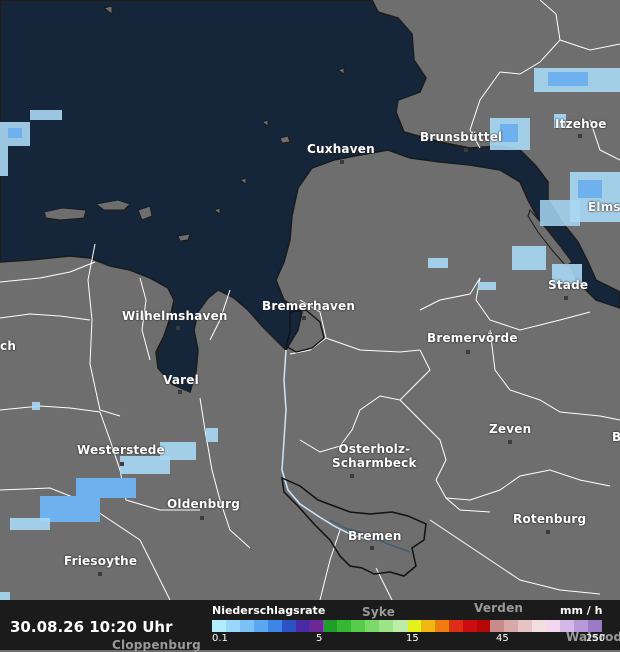 This screenshot has height=652, width=620. Describe the element at coordinates (510, 429) in the screenshot. I see `city-label-zeven: Zeven` at that location.